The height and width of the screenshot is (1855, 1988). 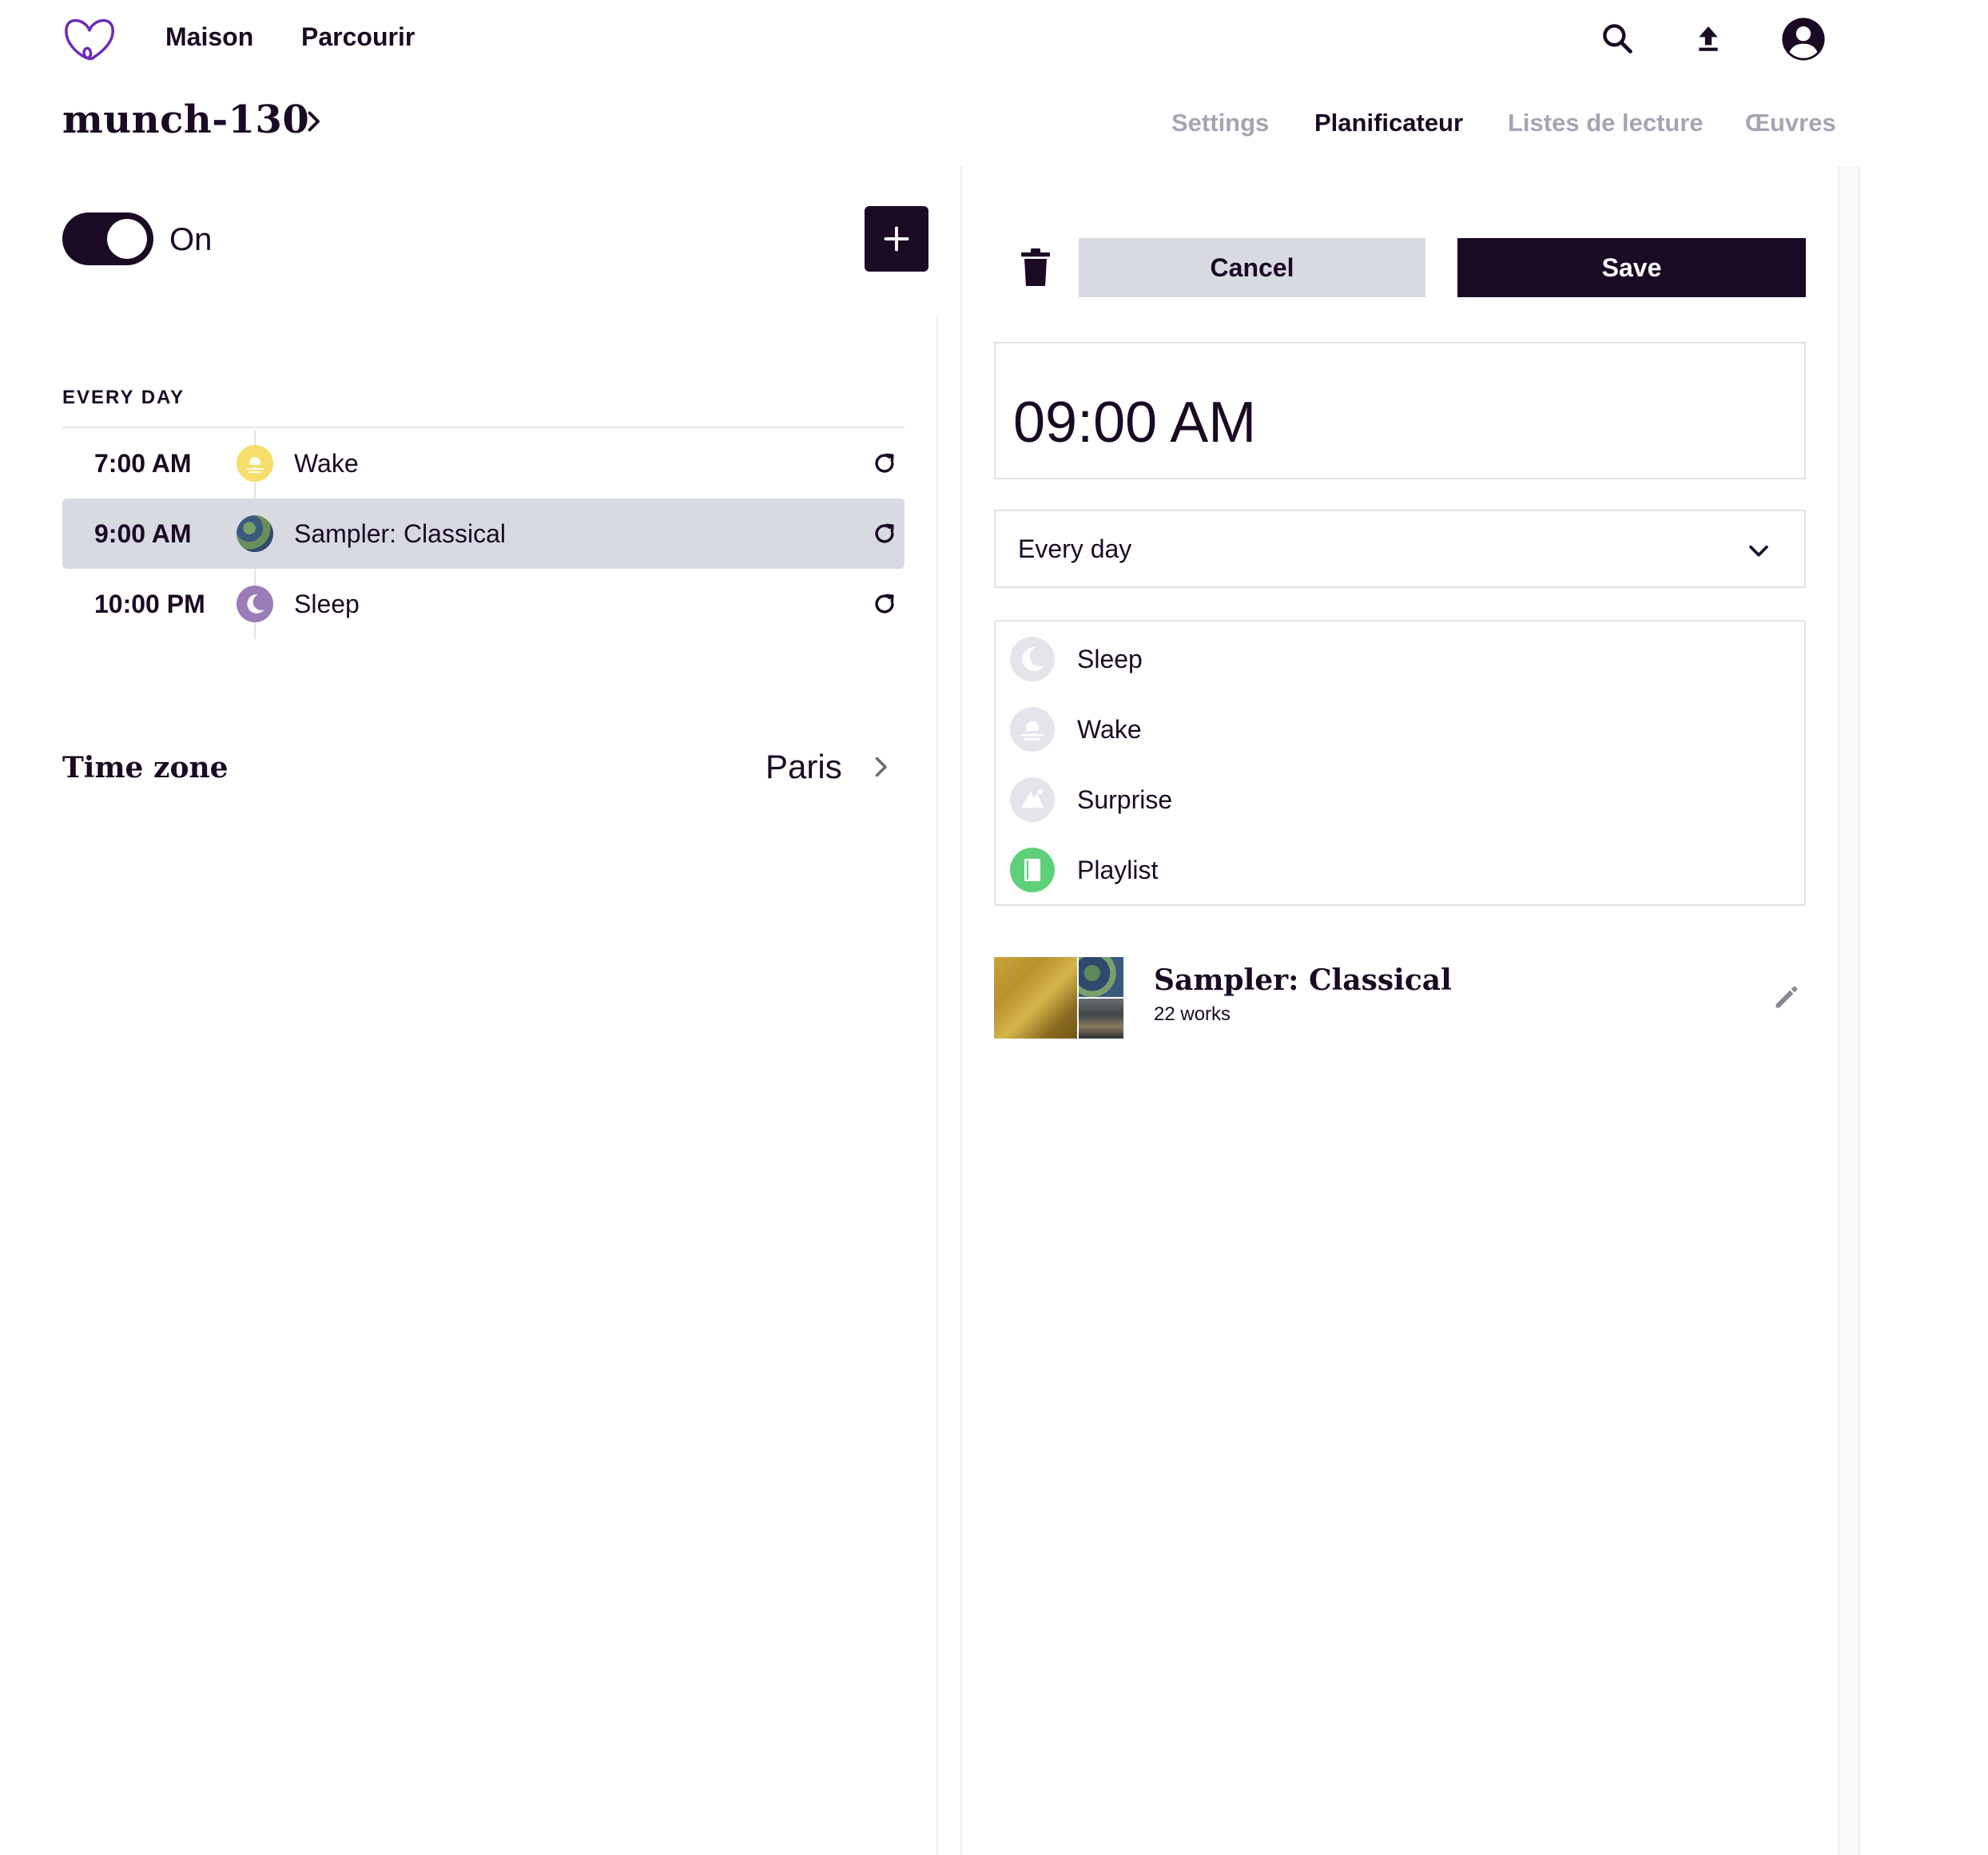 I want to click on tab-oeuvres: Œuvres, so click(x=1790, y=123).